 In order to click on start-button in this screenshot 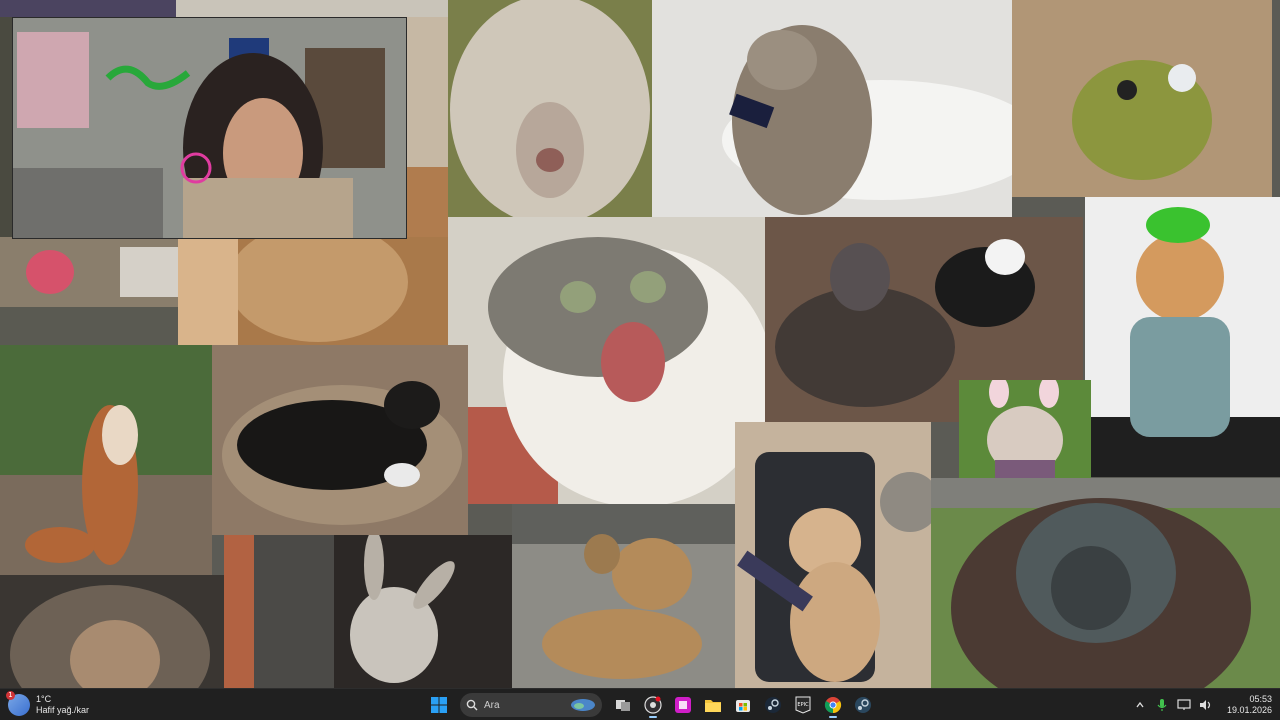, I will do `click(439, 705)`.